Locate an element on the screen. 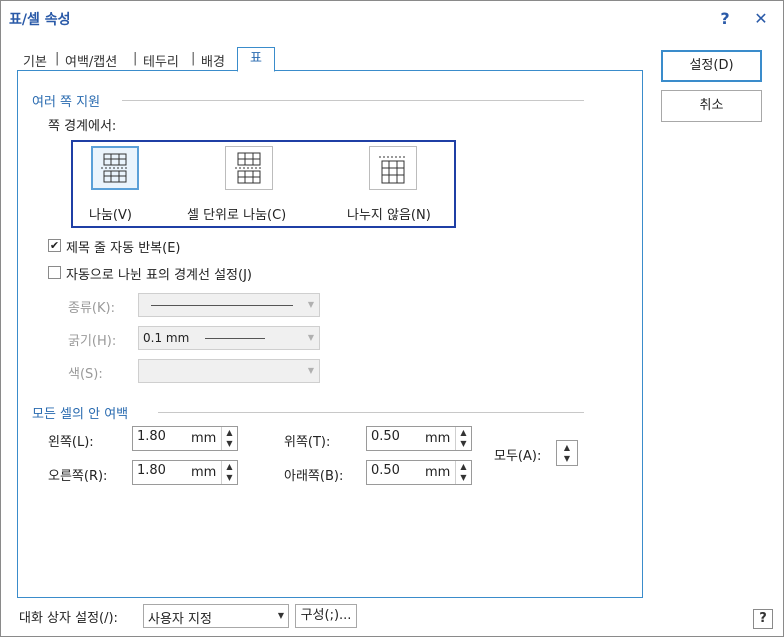 The width and height of the screenshot is (784, 637). auto-border-label: 자동으로 나뉜 표의 경계선 설정(J) is located at coordinates (159, 273).